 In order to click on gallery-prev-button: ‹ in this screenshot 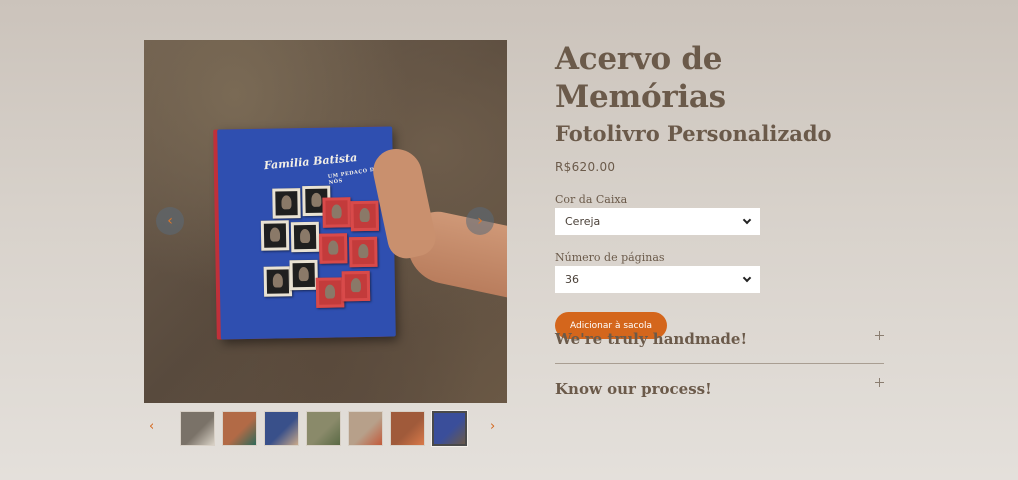, I will do `click(170, 221)`.